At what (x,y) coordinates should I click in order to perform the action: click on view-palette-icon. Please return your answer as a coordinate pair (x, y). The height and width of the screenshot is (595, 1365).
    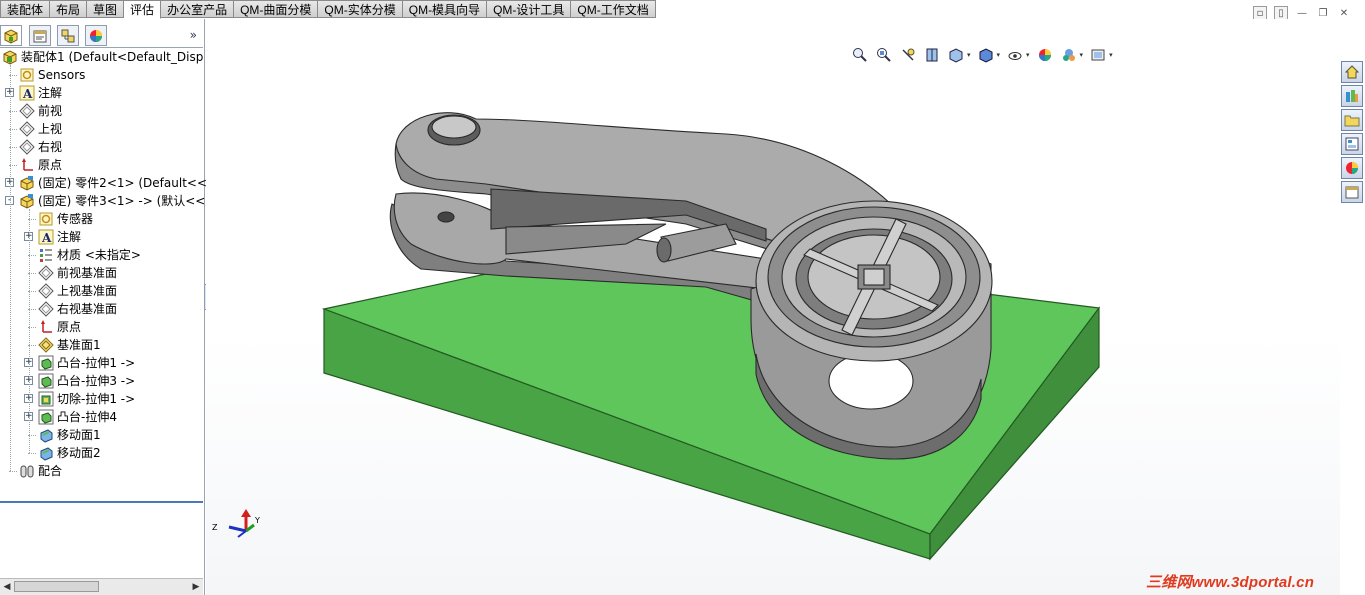
    Looking at the image, I should click on (1352, 144).